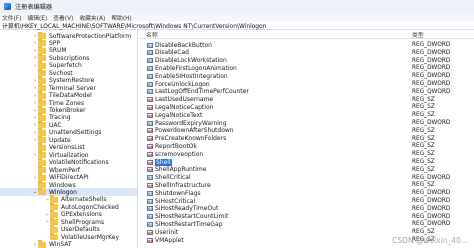 This screenshot has height=248, width=474. Describe the element at coordinates (306, 139) in the screenshot. I see `value-row: ab PreCreateKnownFolders REG_SZ` at that location.